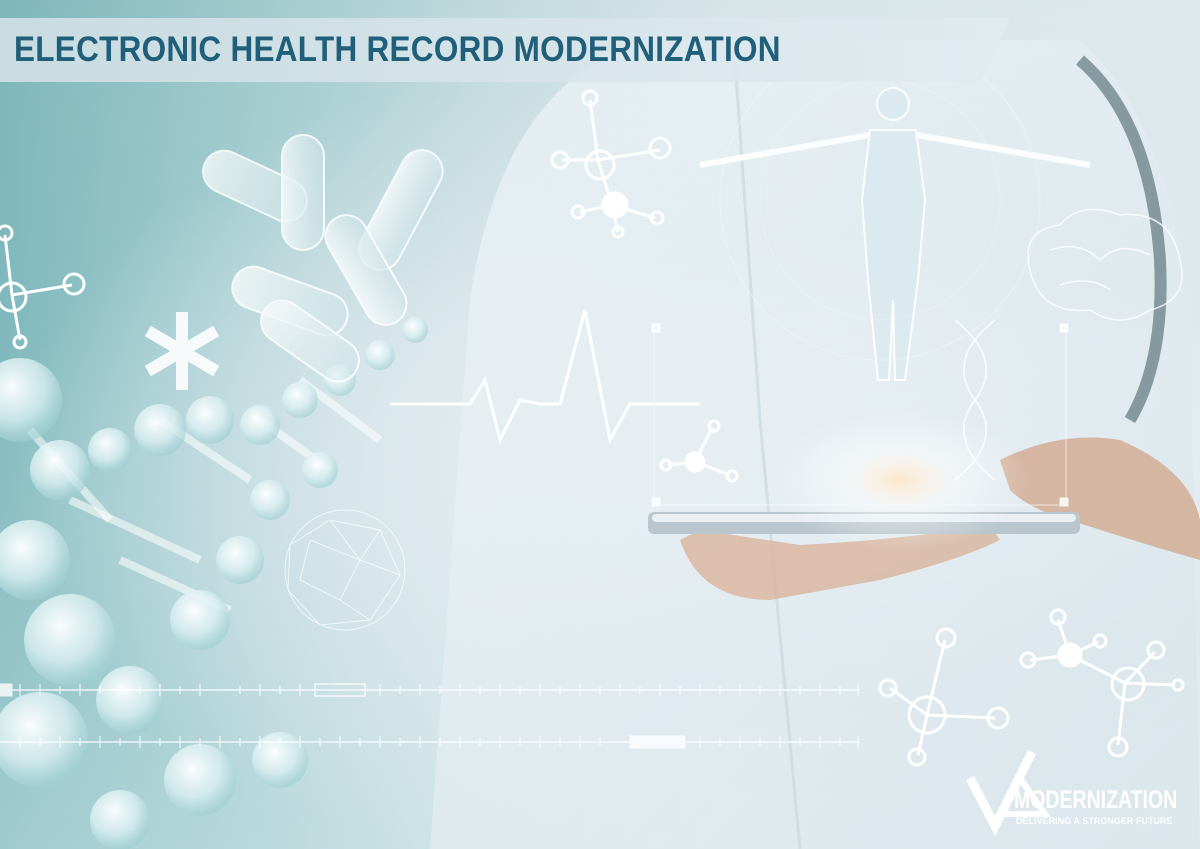 The height and width of the screenshot is (849, 1200). I want to click on page-title: ELECTRONIC HEALTH RECORD MODERNIZATION, so click(397, 49).